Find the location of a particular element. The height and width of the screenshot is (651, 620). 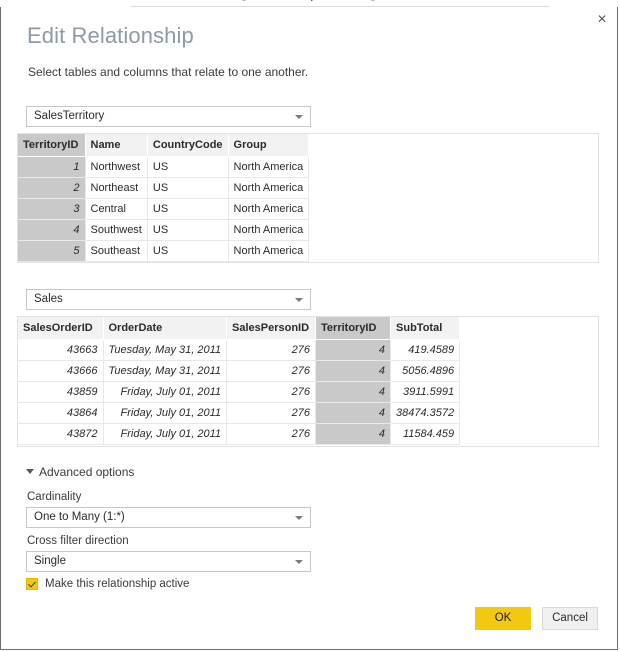

table-cell: 43666 is located at coordinates (61, 371).